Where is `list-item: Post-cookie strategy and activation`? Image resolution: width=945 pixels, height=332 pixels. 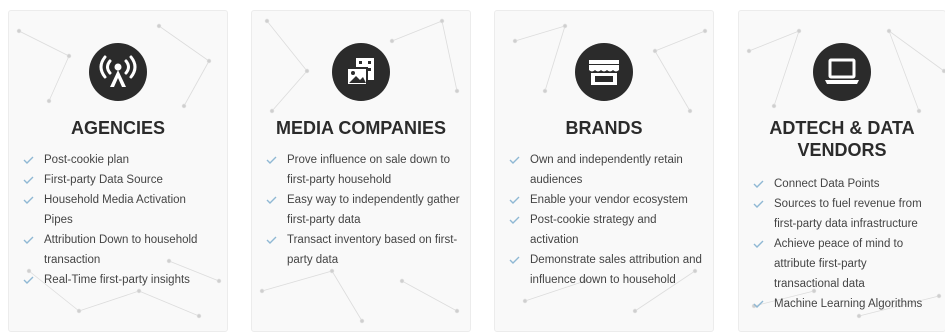
list-item: Post-cookie strategy and activation is located at coordinates (606, 230).